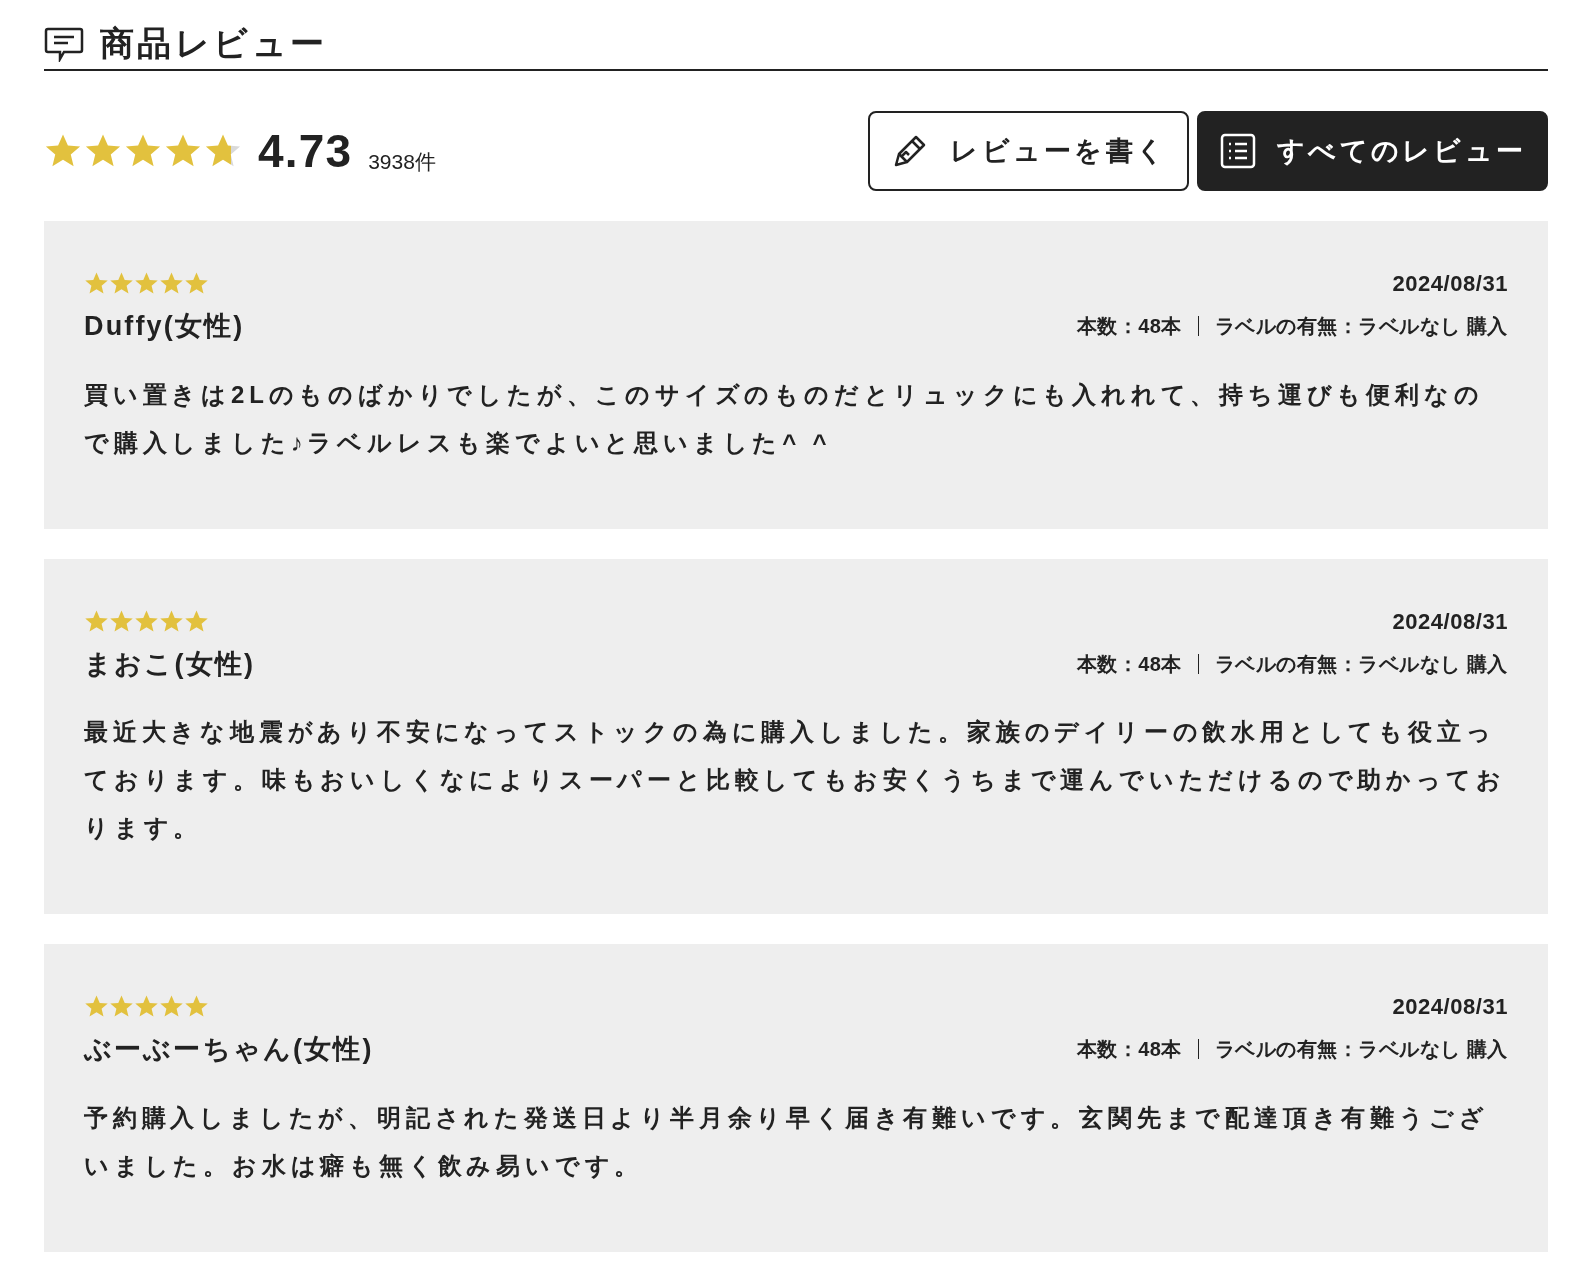 Image resolution: width=1592 pixels, height=1280 pixels. I want to click on review-count: 3938件, so click(402, 161).